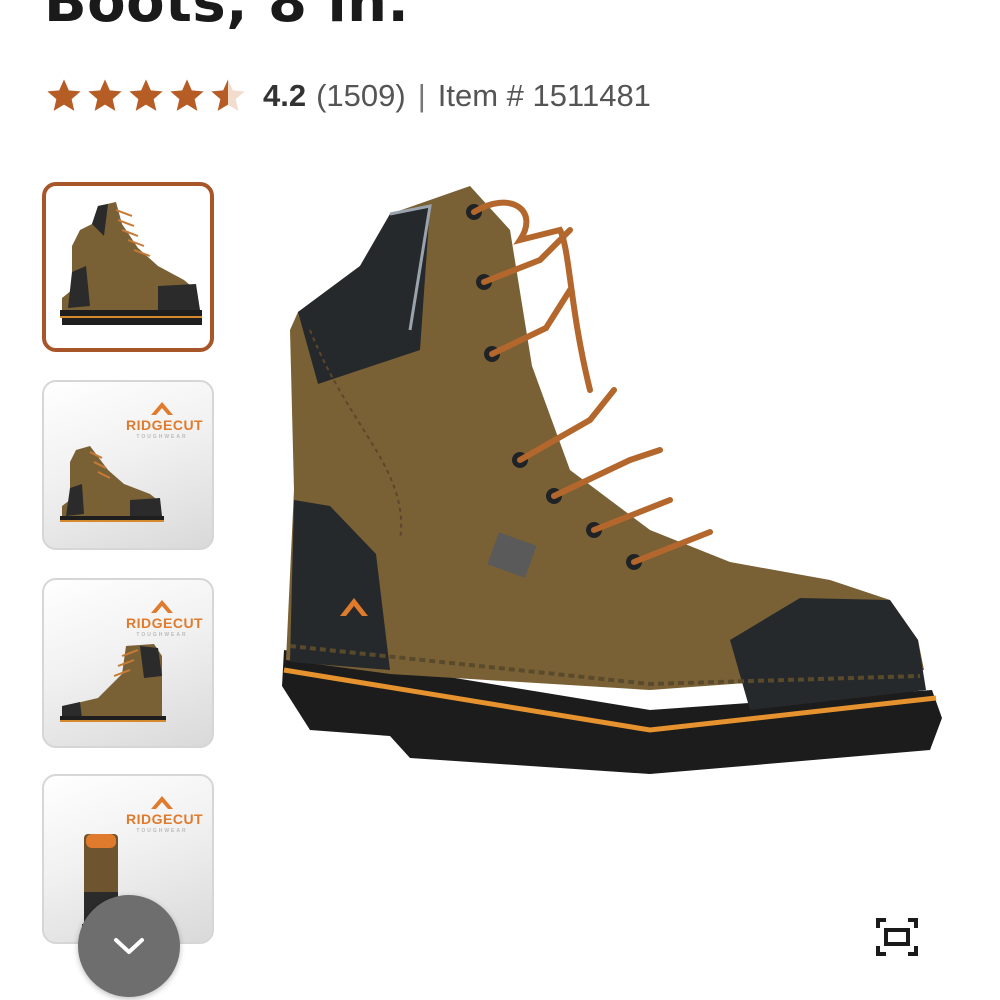  Describe the element at coordinates (228, 95) in the screenshot. I see `half-star-icon` at that location.